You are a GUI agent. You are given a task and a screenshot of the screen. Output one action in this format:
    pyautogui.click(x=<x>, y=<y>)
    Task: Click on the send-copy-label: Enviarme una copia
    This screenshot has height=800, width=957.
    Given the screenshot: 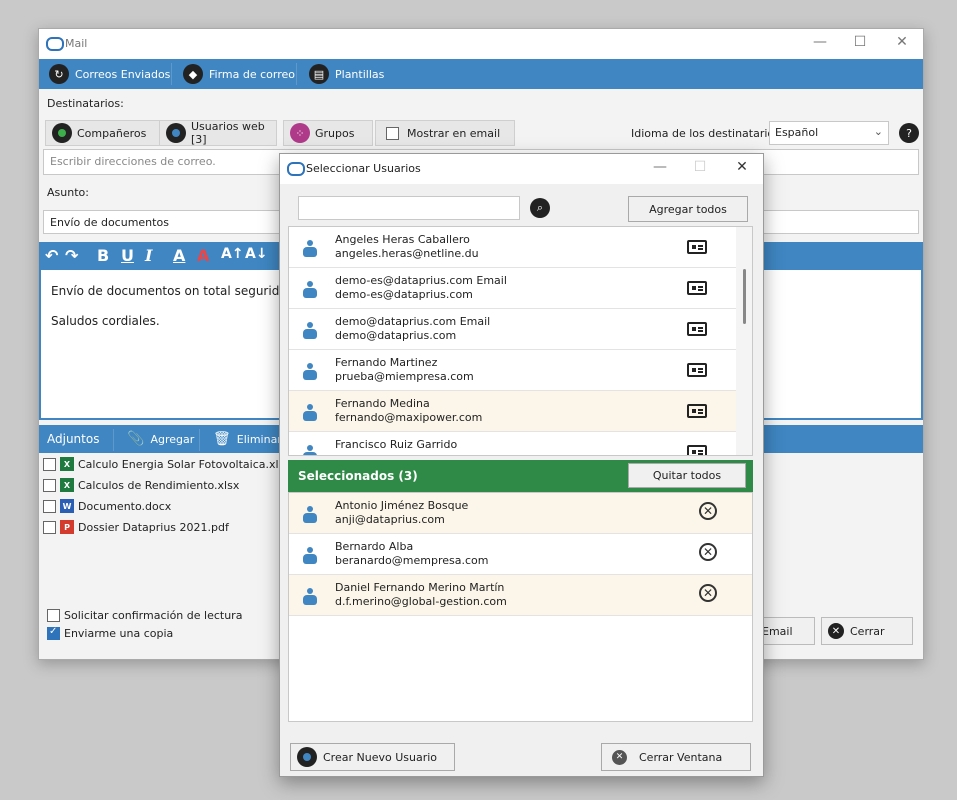 What is the action you would take?
    pyautogui.click(x=119, y=633)
    